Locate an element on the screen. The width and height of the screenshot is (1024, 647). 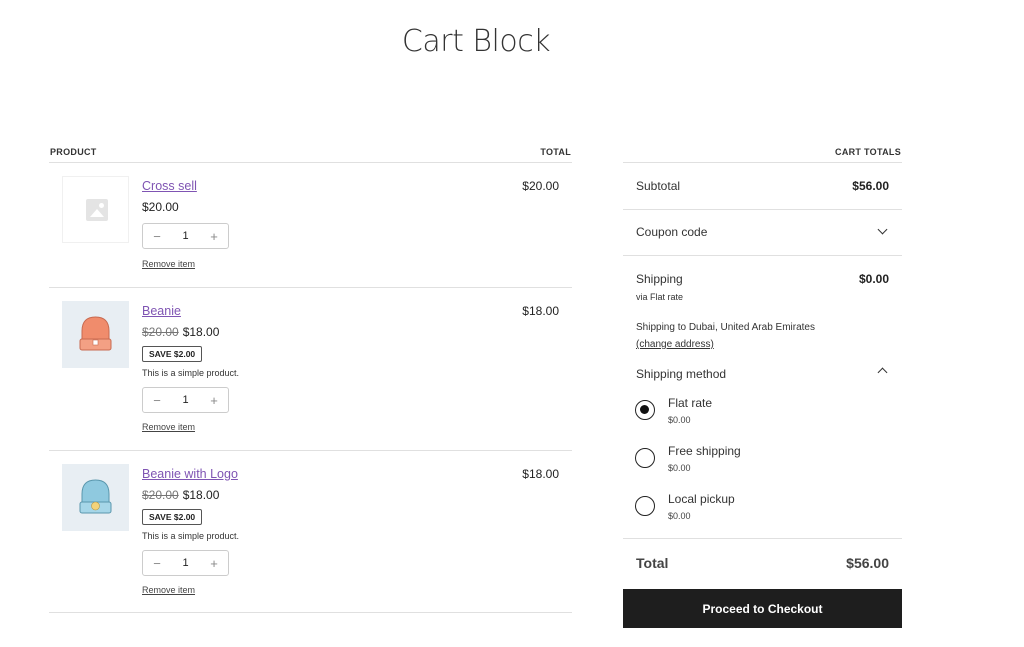
product-name-link: Beanie with Logo is located at coordinates (190, 474).